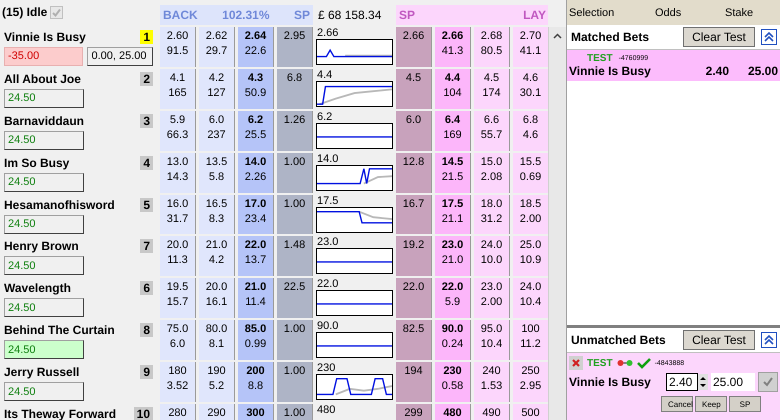  What do you see at coordinates (414, 172) in the screenshot?
I see `sp-cell: 12.8` at bounding box center [414, 172].